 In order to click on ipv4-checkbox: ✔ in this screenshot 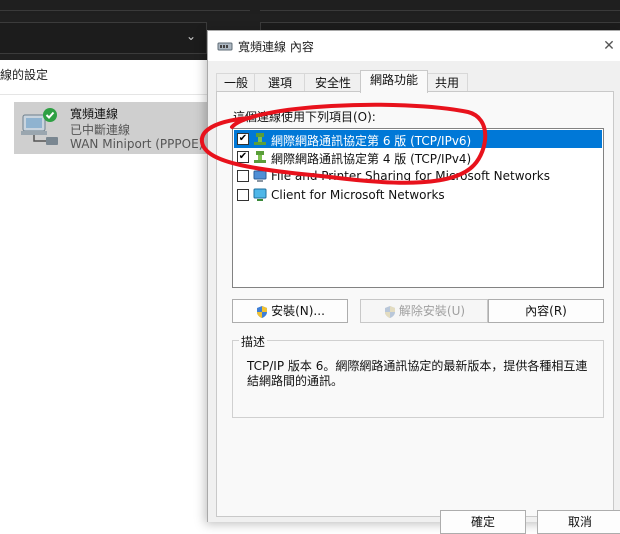, I will do `click(243, 157)`.